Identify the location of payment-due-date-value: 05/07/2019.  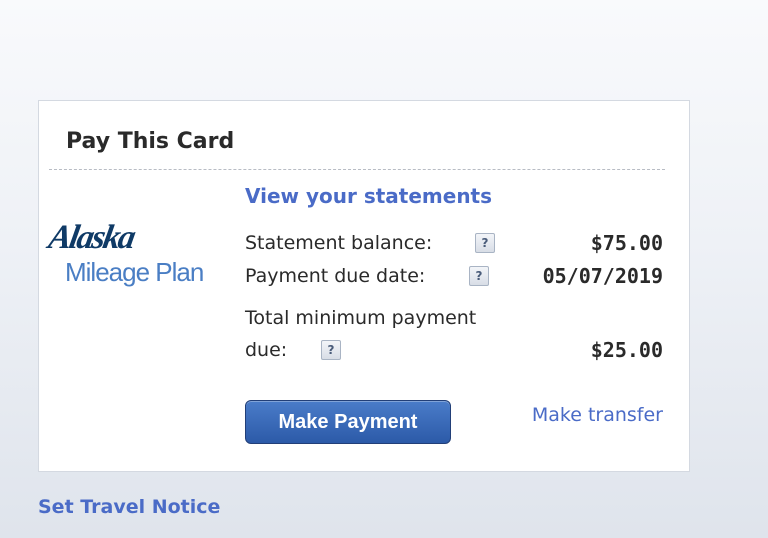
(602, 276).